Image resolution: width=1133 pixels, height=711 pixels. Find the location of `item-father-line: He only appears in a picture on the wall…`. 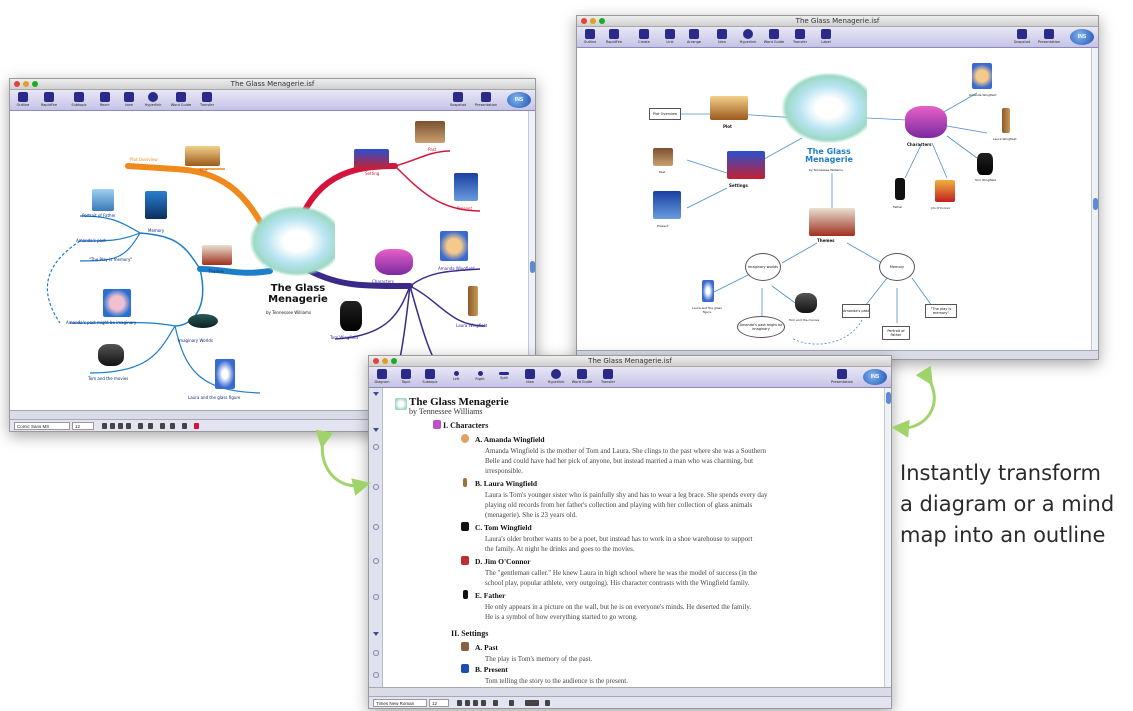

item-father-line: He only appears in a picture on the wall… is located at coordinates (618, 607).